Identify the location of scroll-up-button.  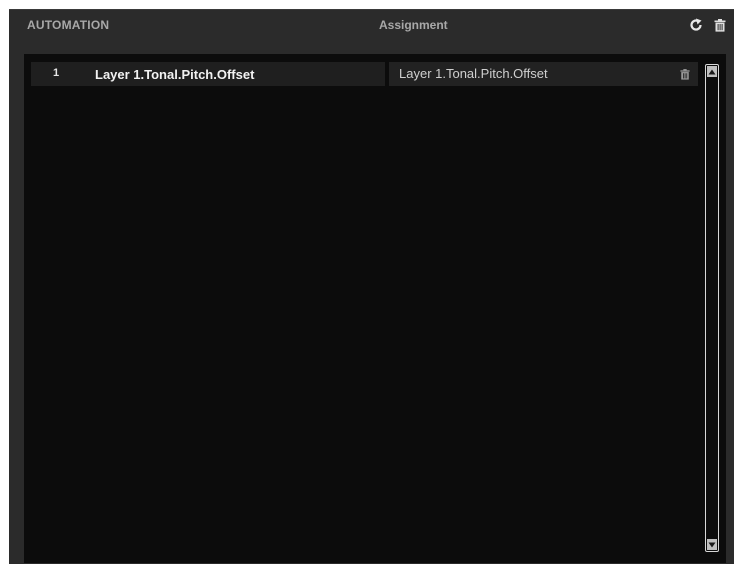
(712, 71).